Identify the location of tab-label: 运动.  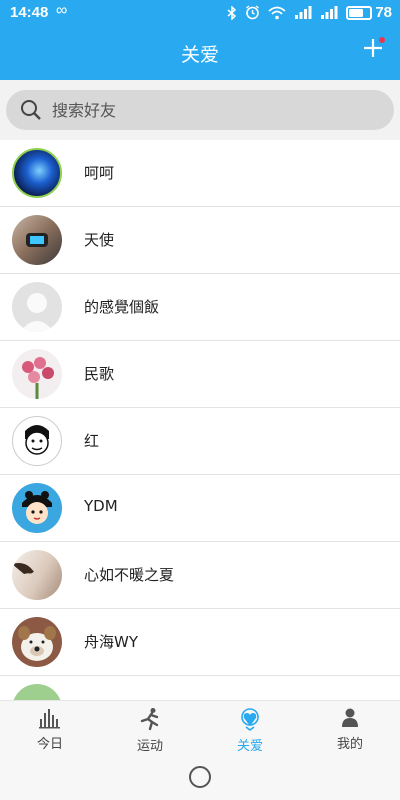
(149, 746).